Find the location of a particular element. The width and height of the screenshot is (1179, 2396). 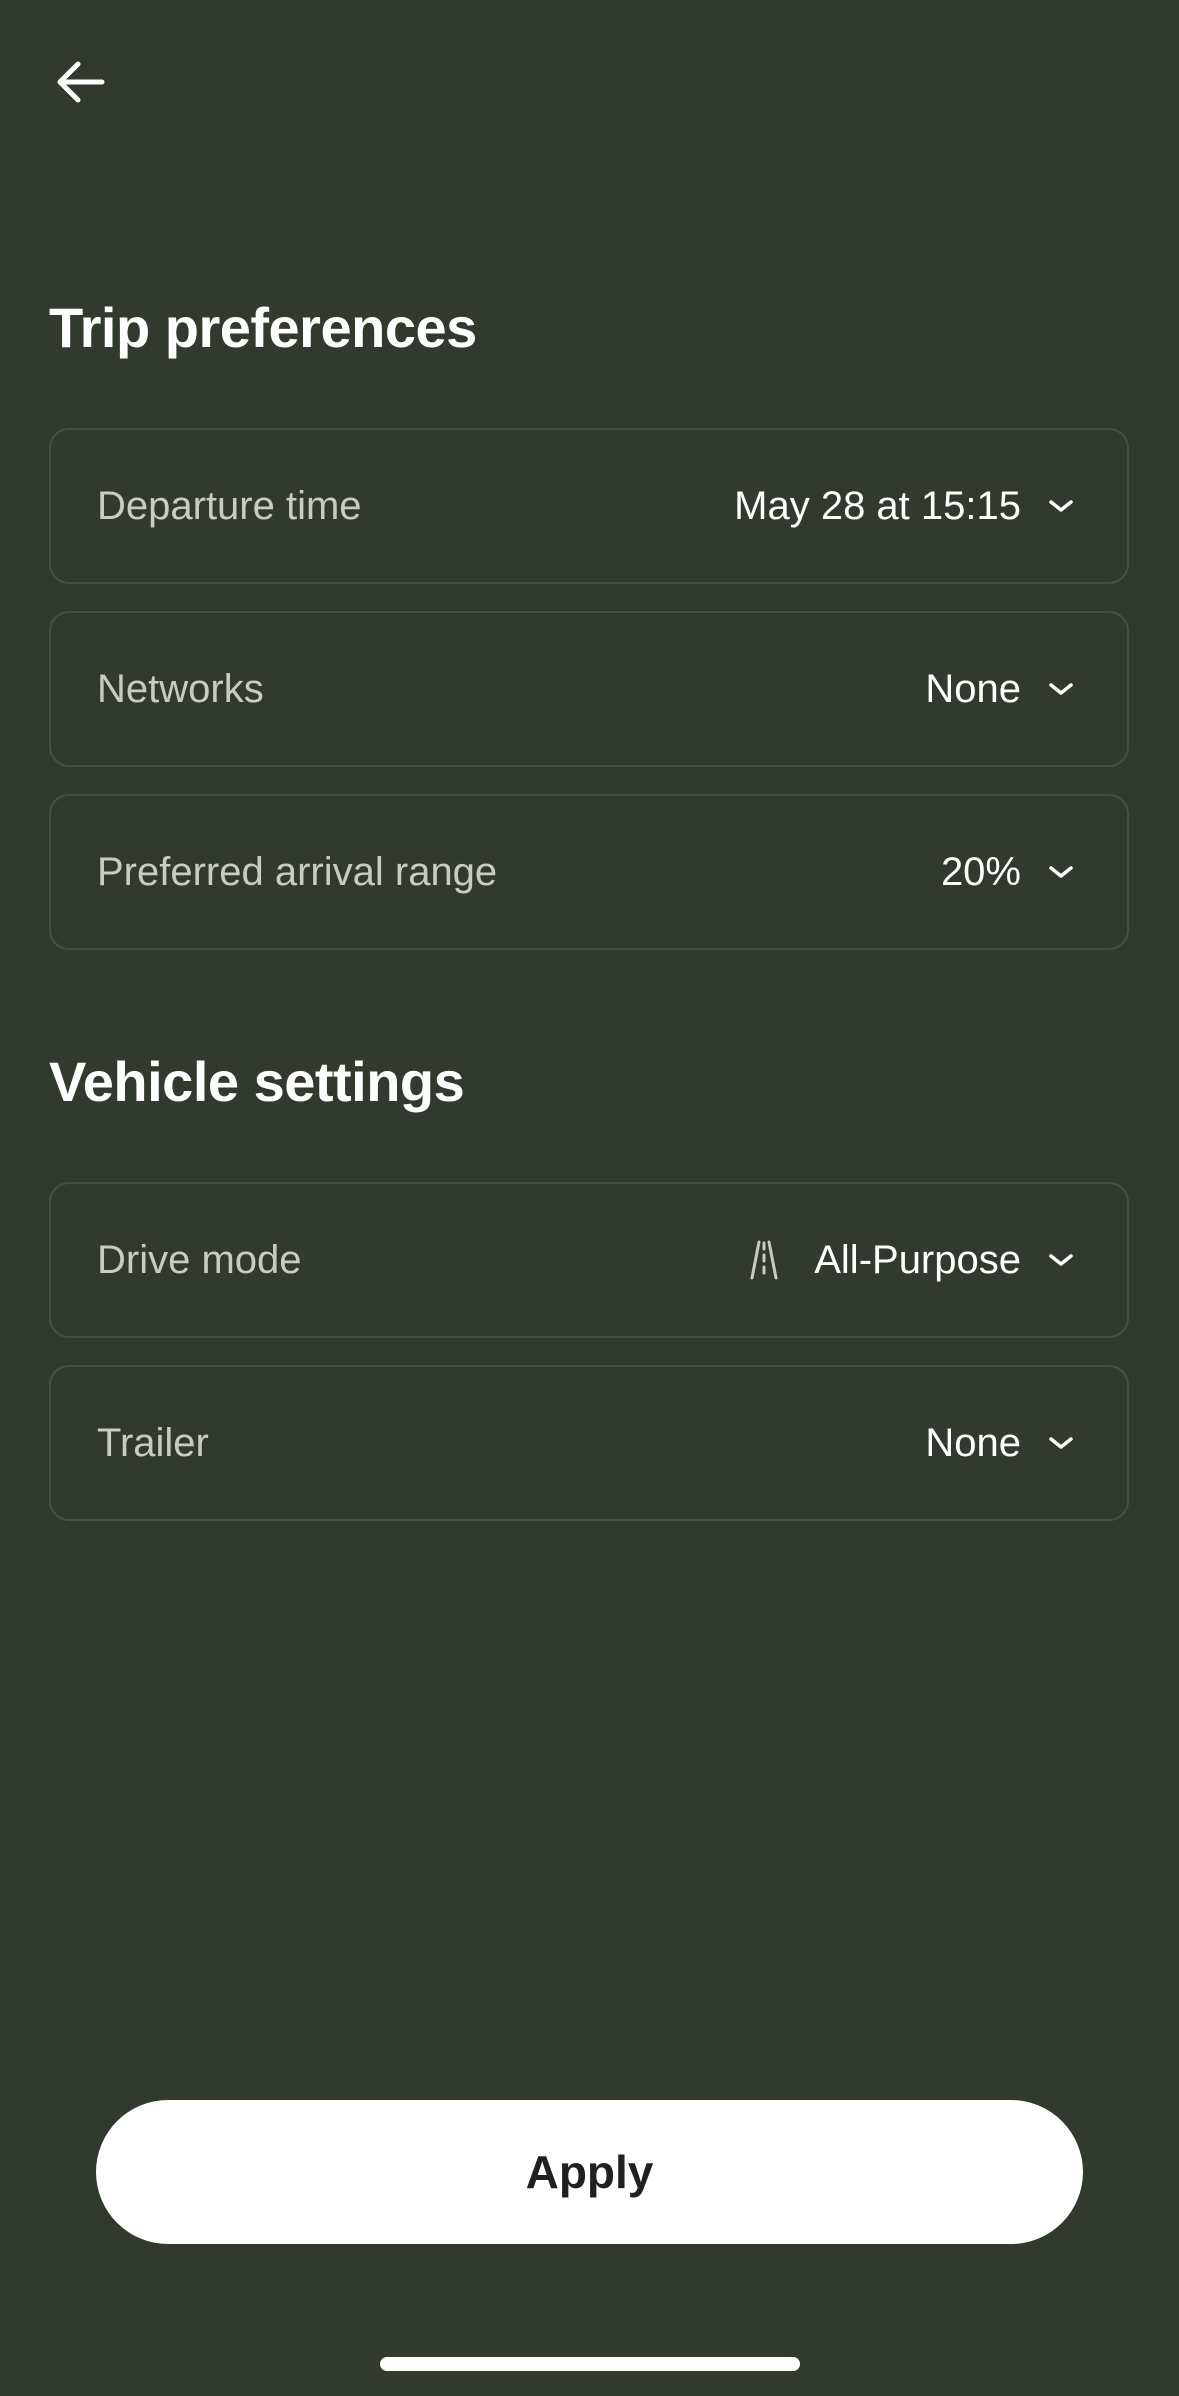

arrival-range-label: Preferred arrival range is located at coordinates (297, 871).